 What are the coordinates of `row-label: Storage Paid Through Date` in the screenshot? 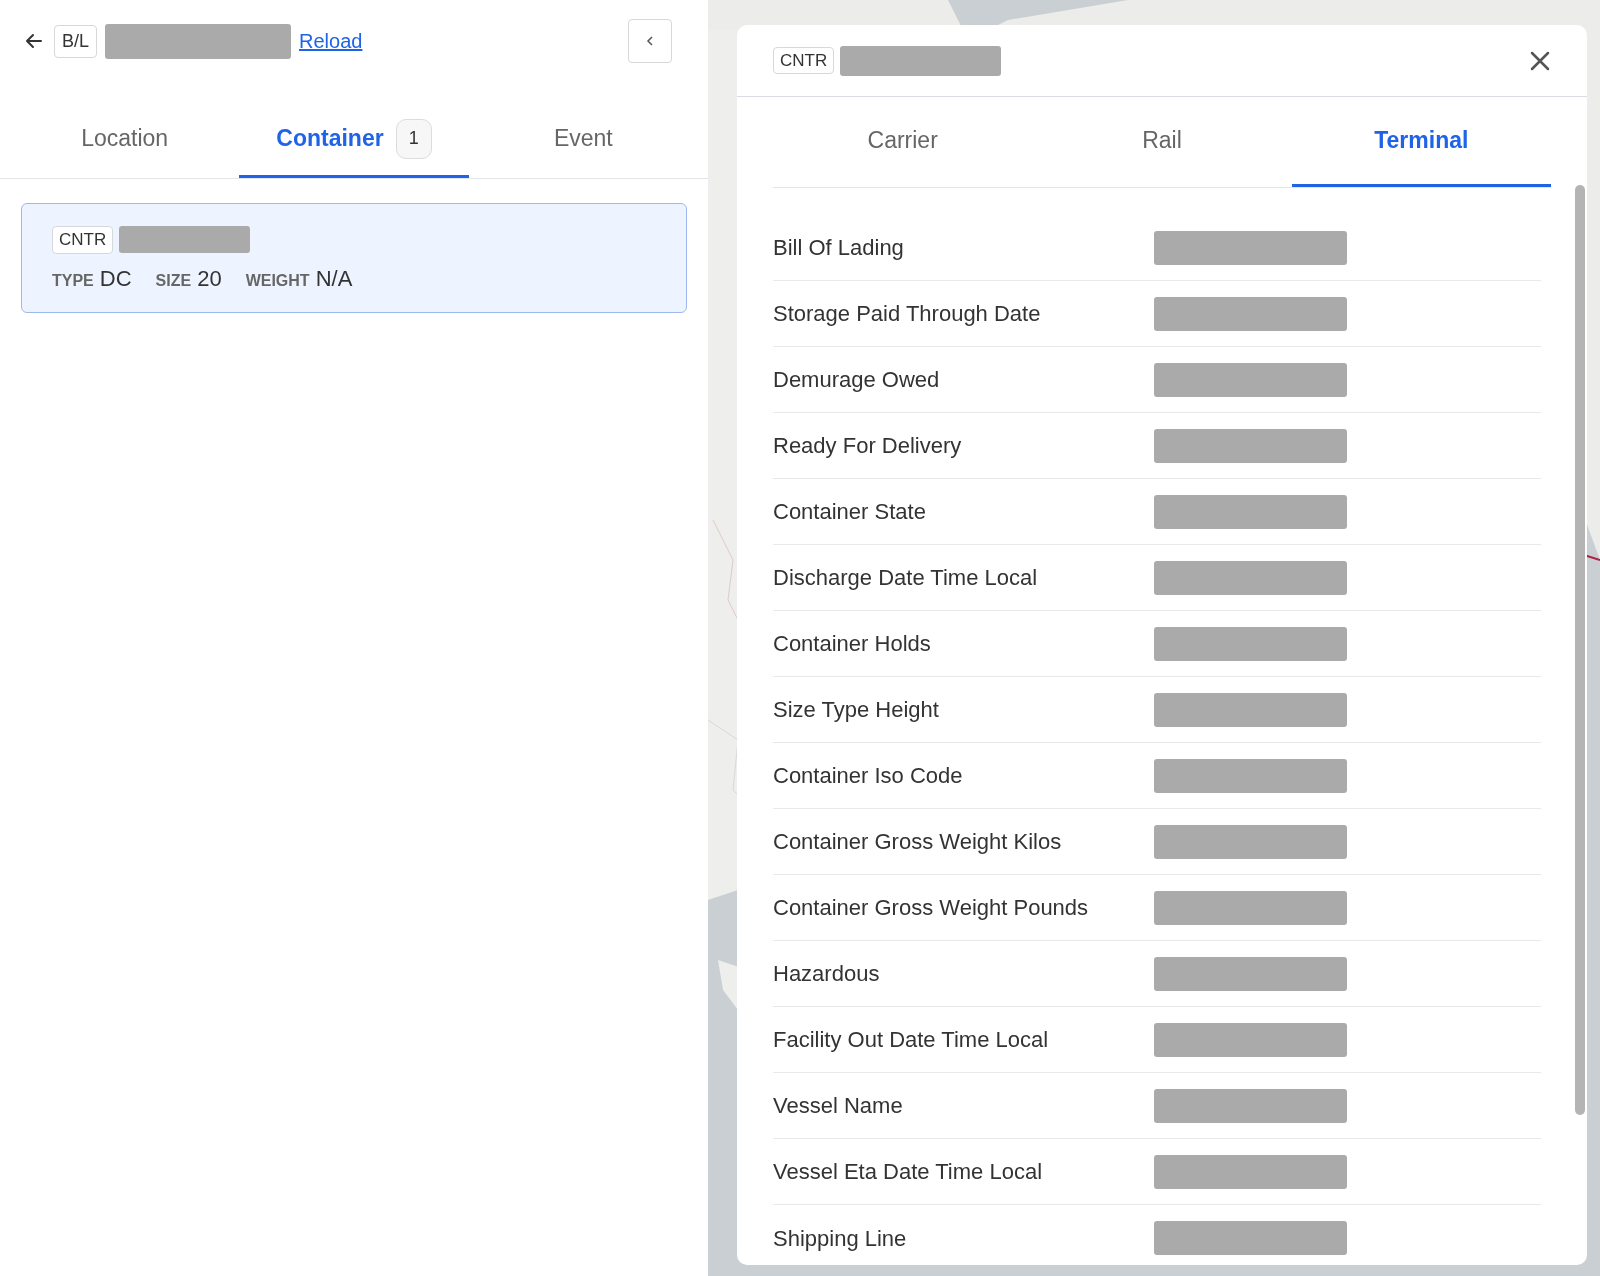 It's located at (907, 314).